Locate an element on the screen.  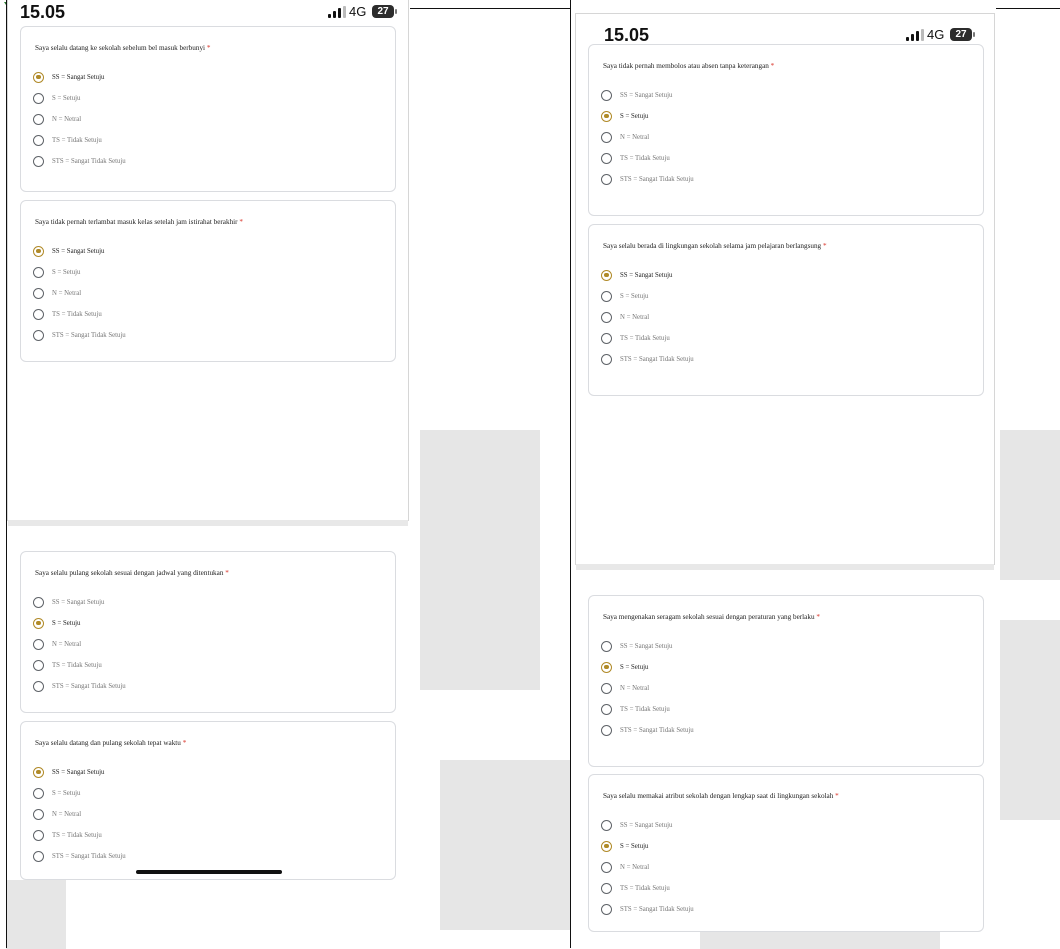
home-indicator is located at coordinates (209, 872).